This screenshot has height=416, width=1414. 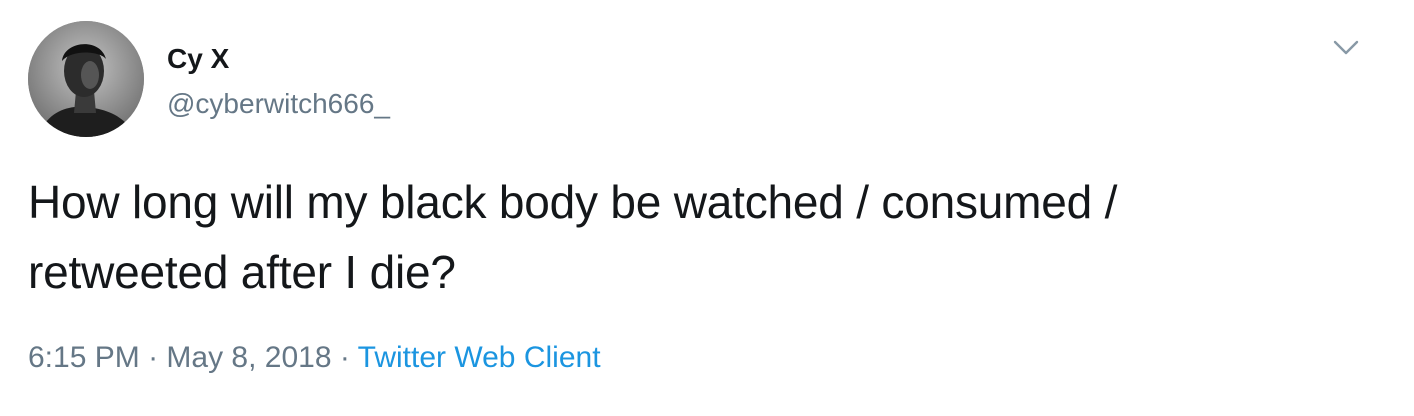 I want to click on display-name: Cy X, so click(x=198, y=59).